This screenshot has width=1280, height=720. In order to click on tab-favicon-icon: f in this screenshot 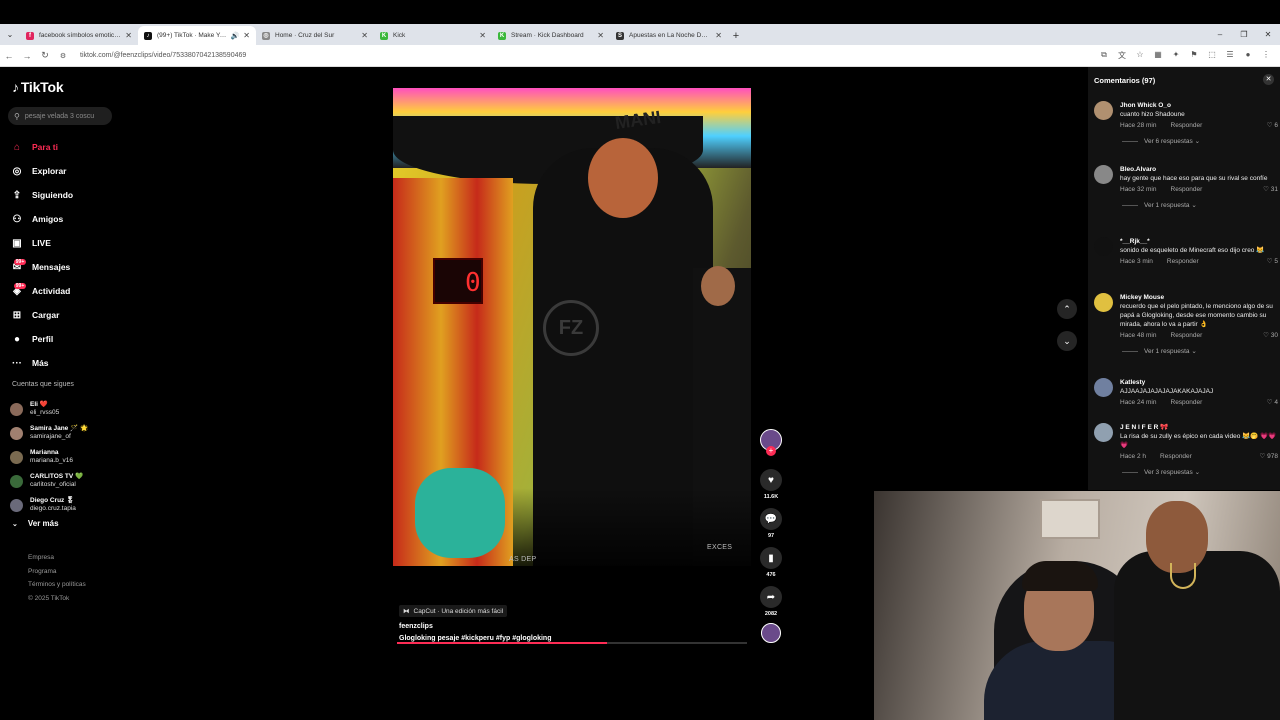, I will do `click(30, 35)`.